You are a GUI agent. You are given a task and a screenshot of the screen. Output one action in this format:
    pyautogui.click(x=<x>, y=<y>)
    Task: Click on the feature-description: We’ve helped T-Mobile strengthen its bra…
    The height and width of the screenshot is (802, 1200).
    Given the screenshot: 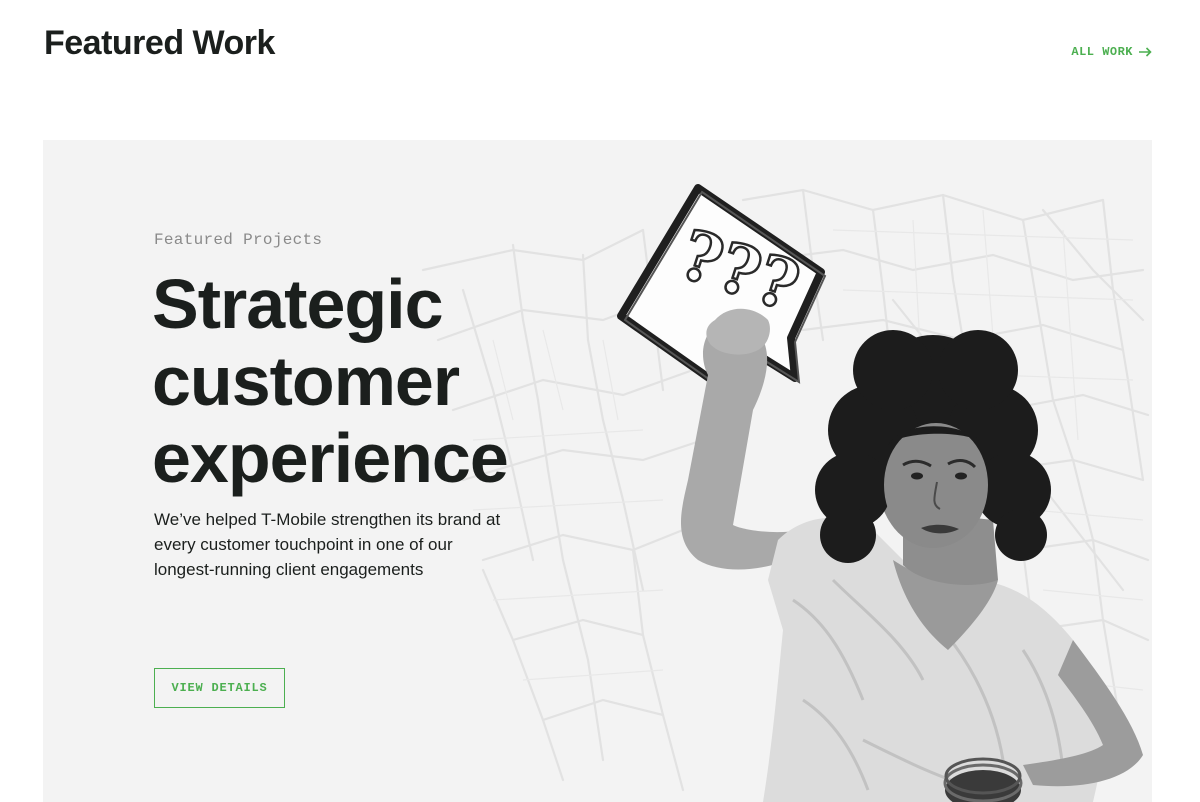 What is the action you would take?
    pyautogui.click(x=327, y=544)
    